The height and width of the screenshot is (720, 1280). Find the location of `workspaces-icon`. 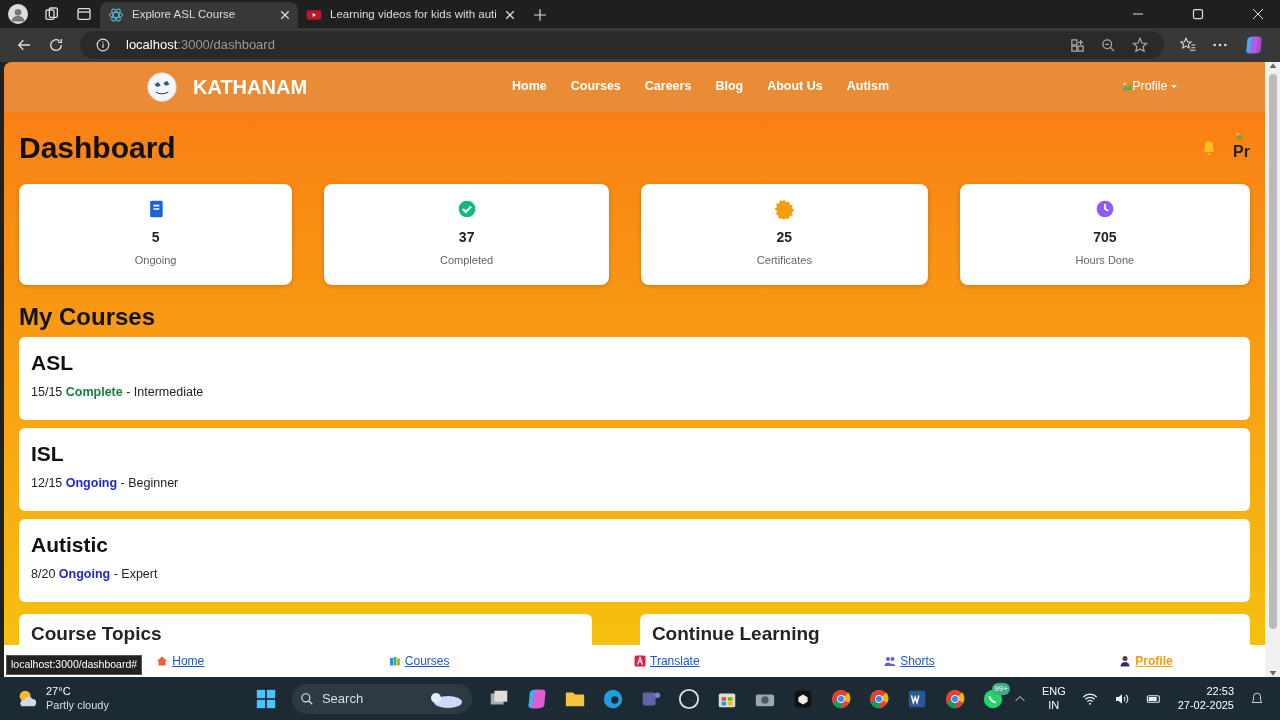

workspaces-icon is located at coordinates (52, 14).